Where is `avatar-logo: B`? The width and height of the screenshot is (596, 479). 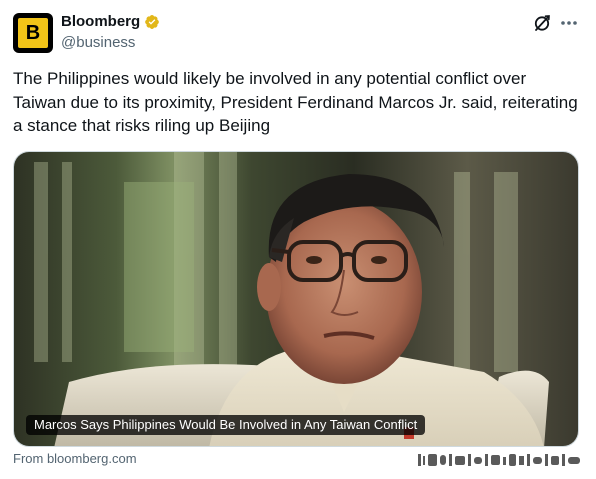
avatar-logo: B is located at coordinates (33, 33).